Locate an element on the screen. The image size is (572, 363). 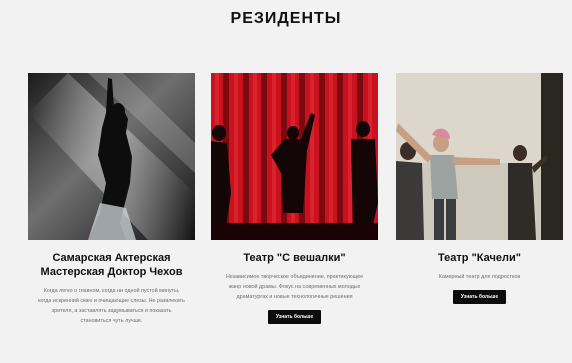
red-curtain-image is located at coordinates (294, 156).